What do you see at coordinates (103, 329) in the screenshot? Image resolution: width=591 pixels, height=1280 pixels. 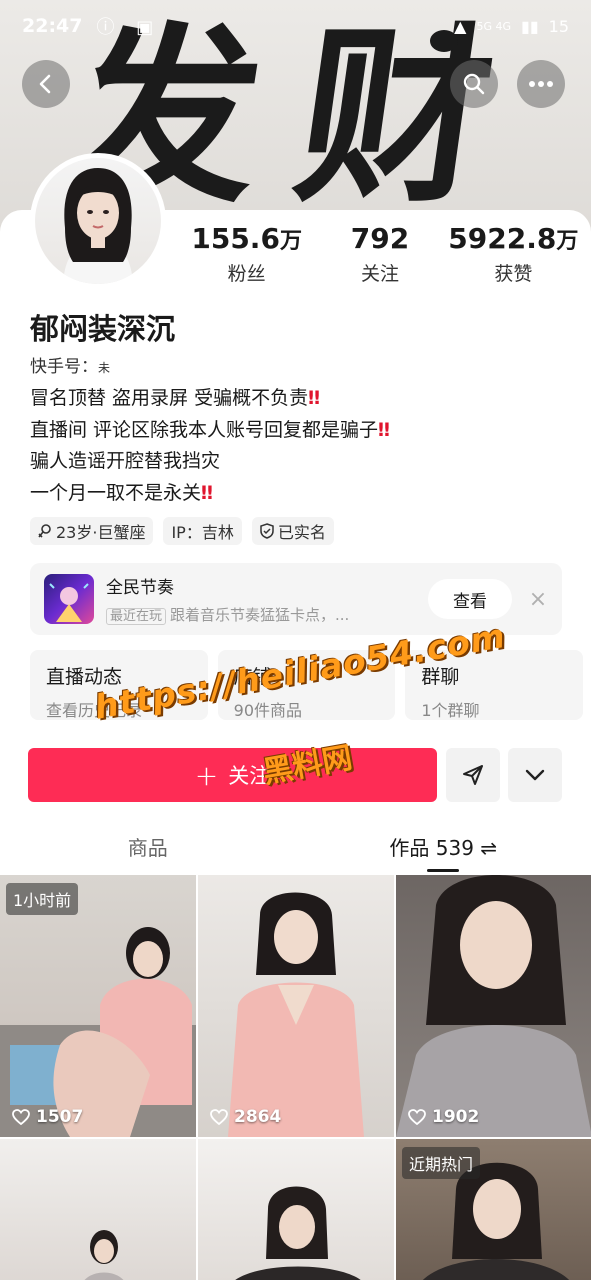 I see `profile-nickname: 郁闷装深沉` at bounding box center [103, 329].